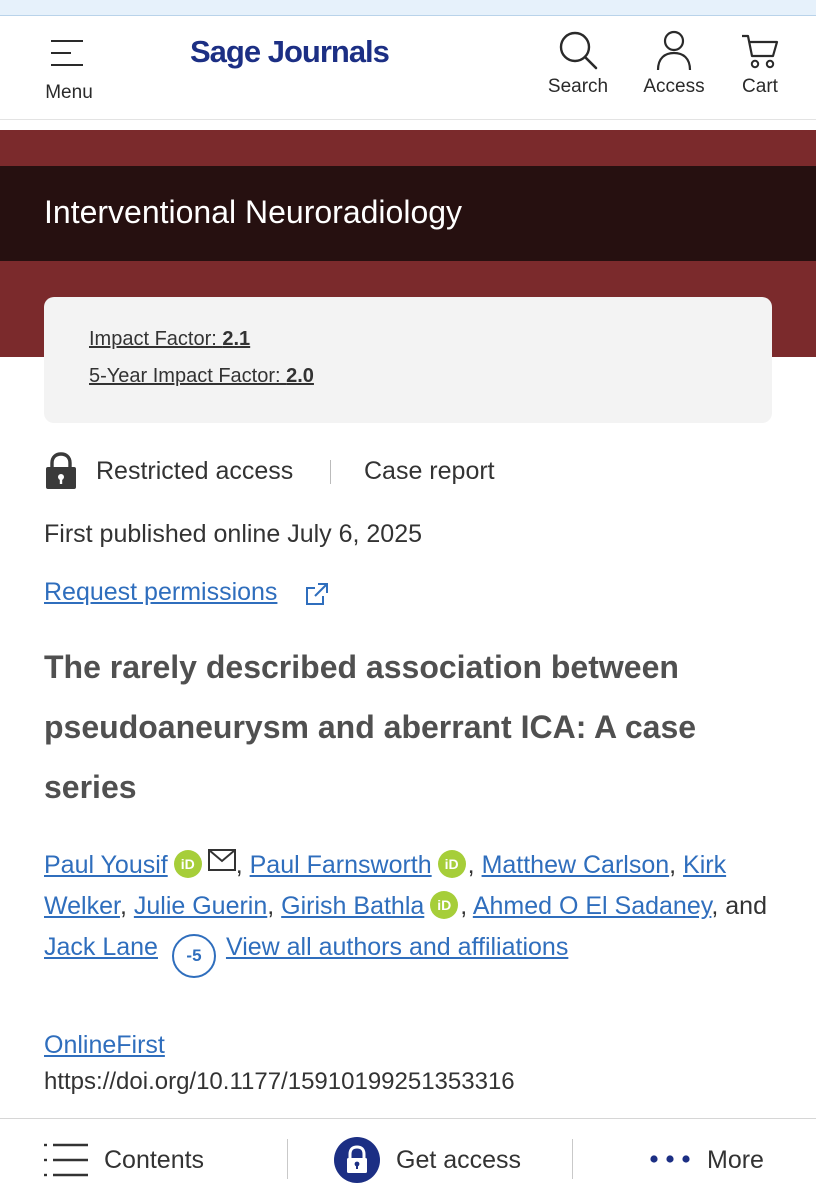  What do you see at coordinates (592, 906) in the screenshot?
I see `author-link: Ahmed O El Sadaney` at bounding box center [592, 906].